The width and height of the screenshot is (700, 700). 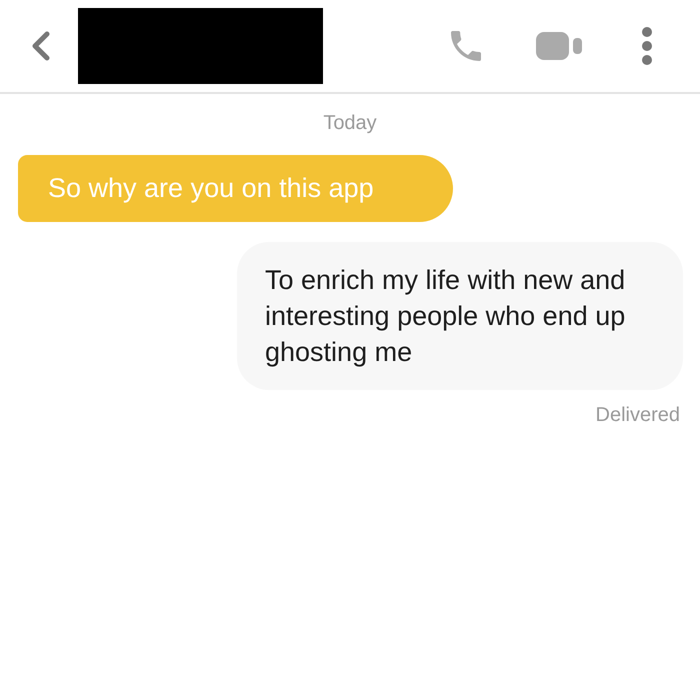 I want to click on more-options-icon, so click(x=647, y=46).